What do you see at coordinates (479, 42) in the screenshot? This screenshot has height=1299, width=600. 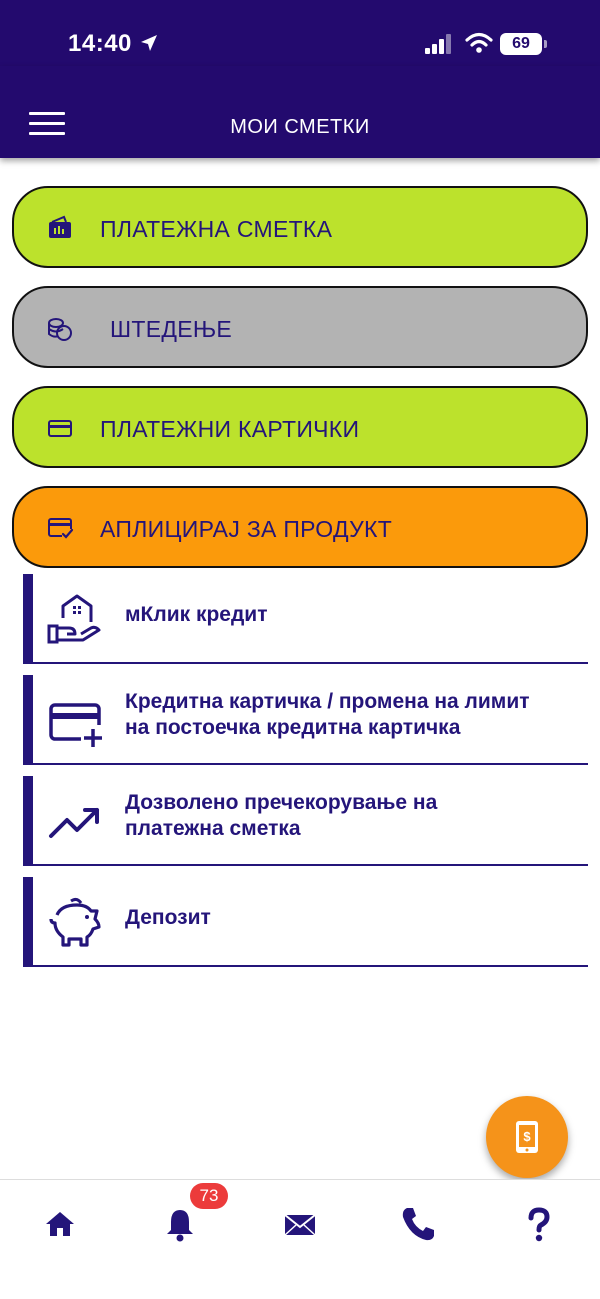 I see `wifi-icon` at bounding box center [479, 42].